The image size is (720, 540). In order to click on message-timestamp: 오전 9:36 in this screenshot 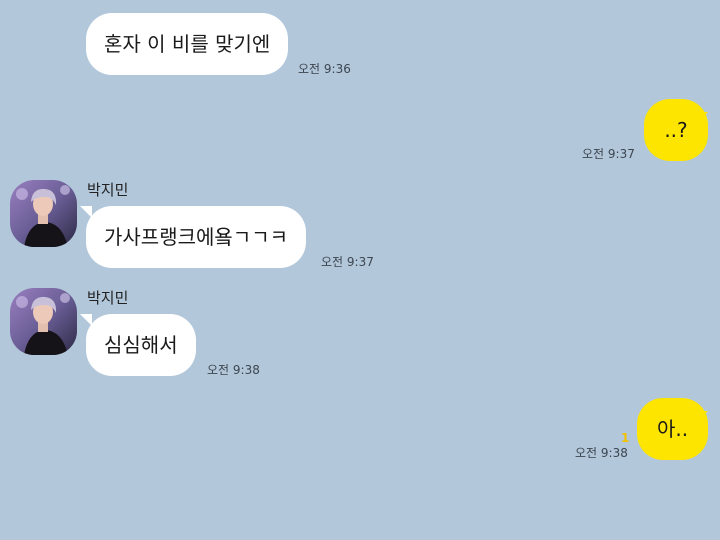, I will do `click(324, 69)`.